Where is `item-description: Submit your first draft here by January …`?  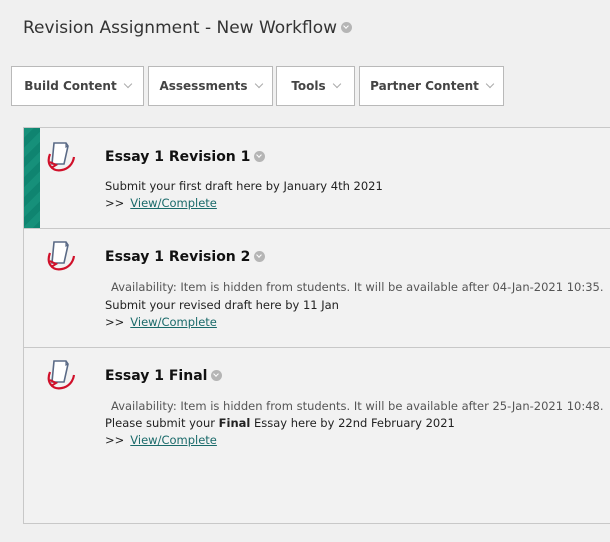 item-description: Submit your first draft here by January … is located at coordinates (244, 186).